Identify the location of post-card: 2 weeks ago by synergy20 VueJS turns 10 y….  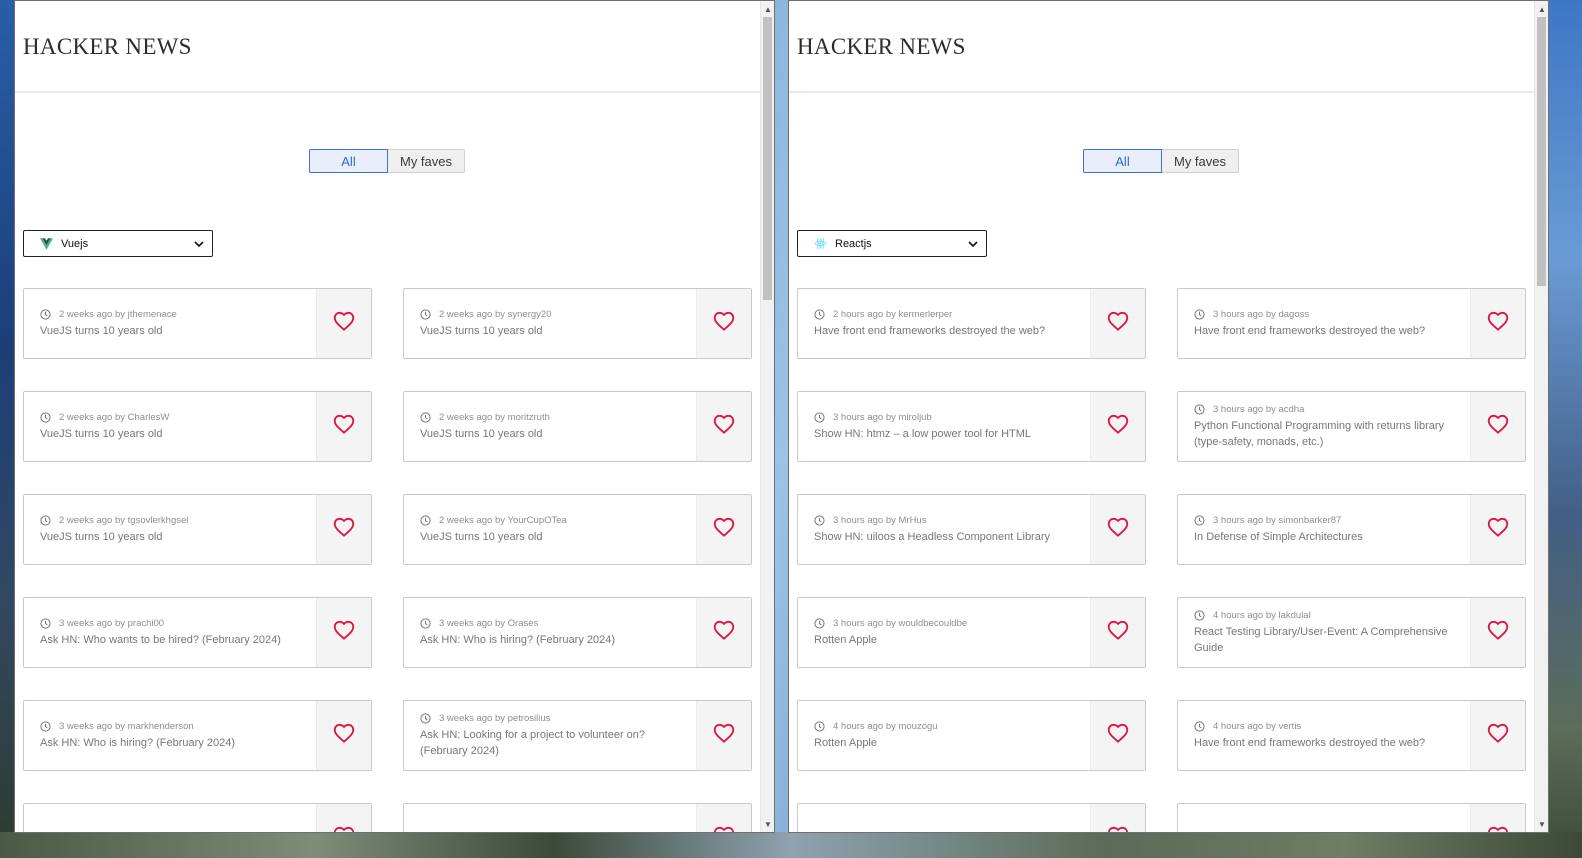
(577, 323).